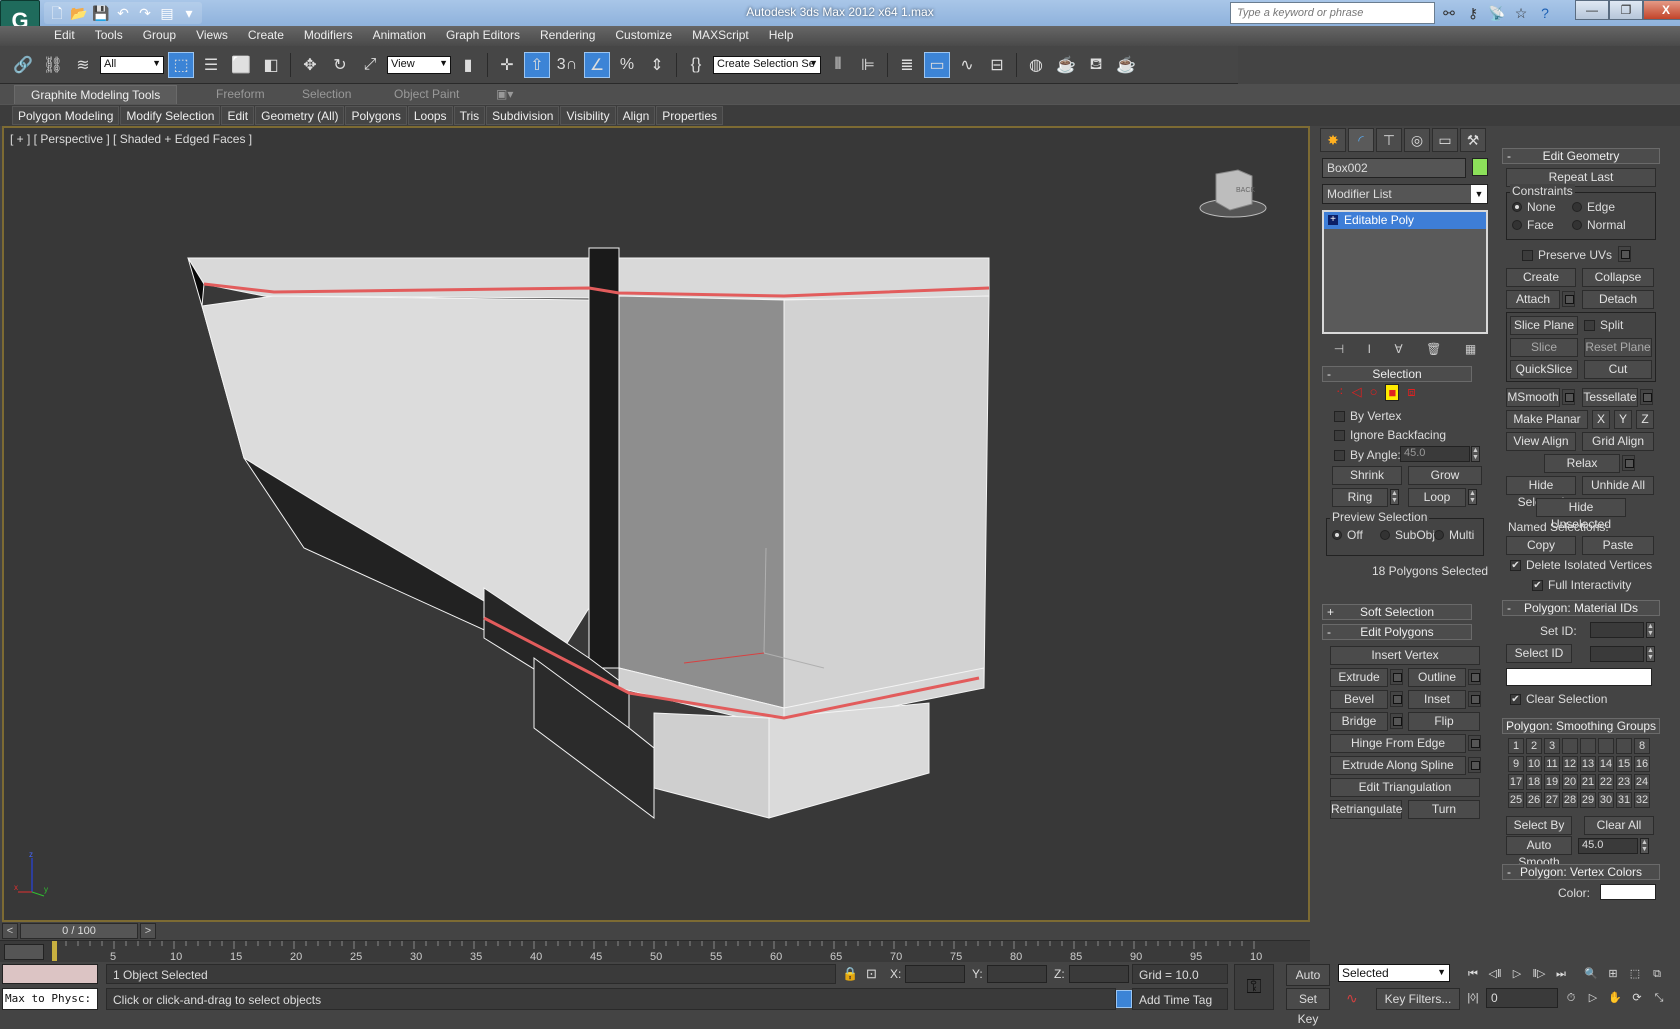  I want to click on delete-isolated-vertices-checkbox: ✔ Delete Isolated Vertices, so click(1581, 565).